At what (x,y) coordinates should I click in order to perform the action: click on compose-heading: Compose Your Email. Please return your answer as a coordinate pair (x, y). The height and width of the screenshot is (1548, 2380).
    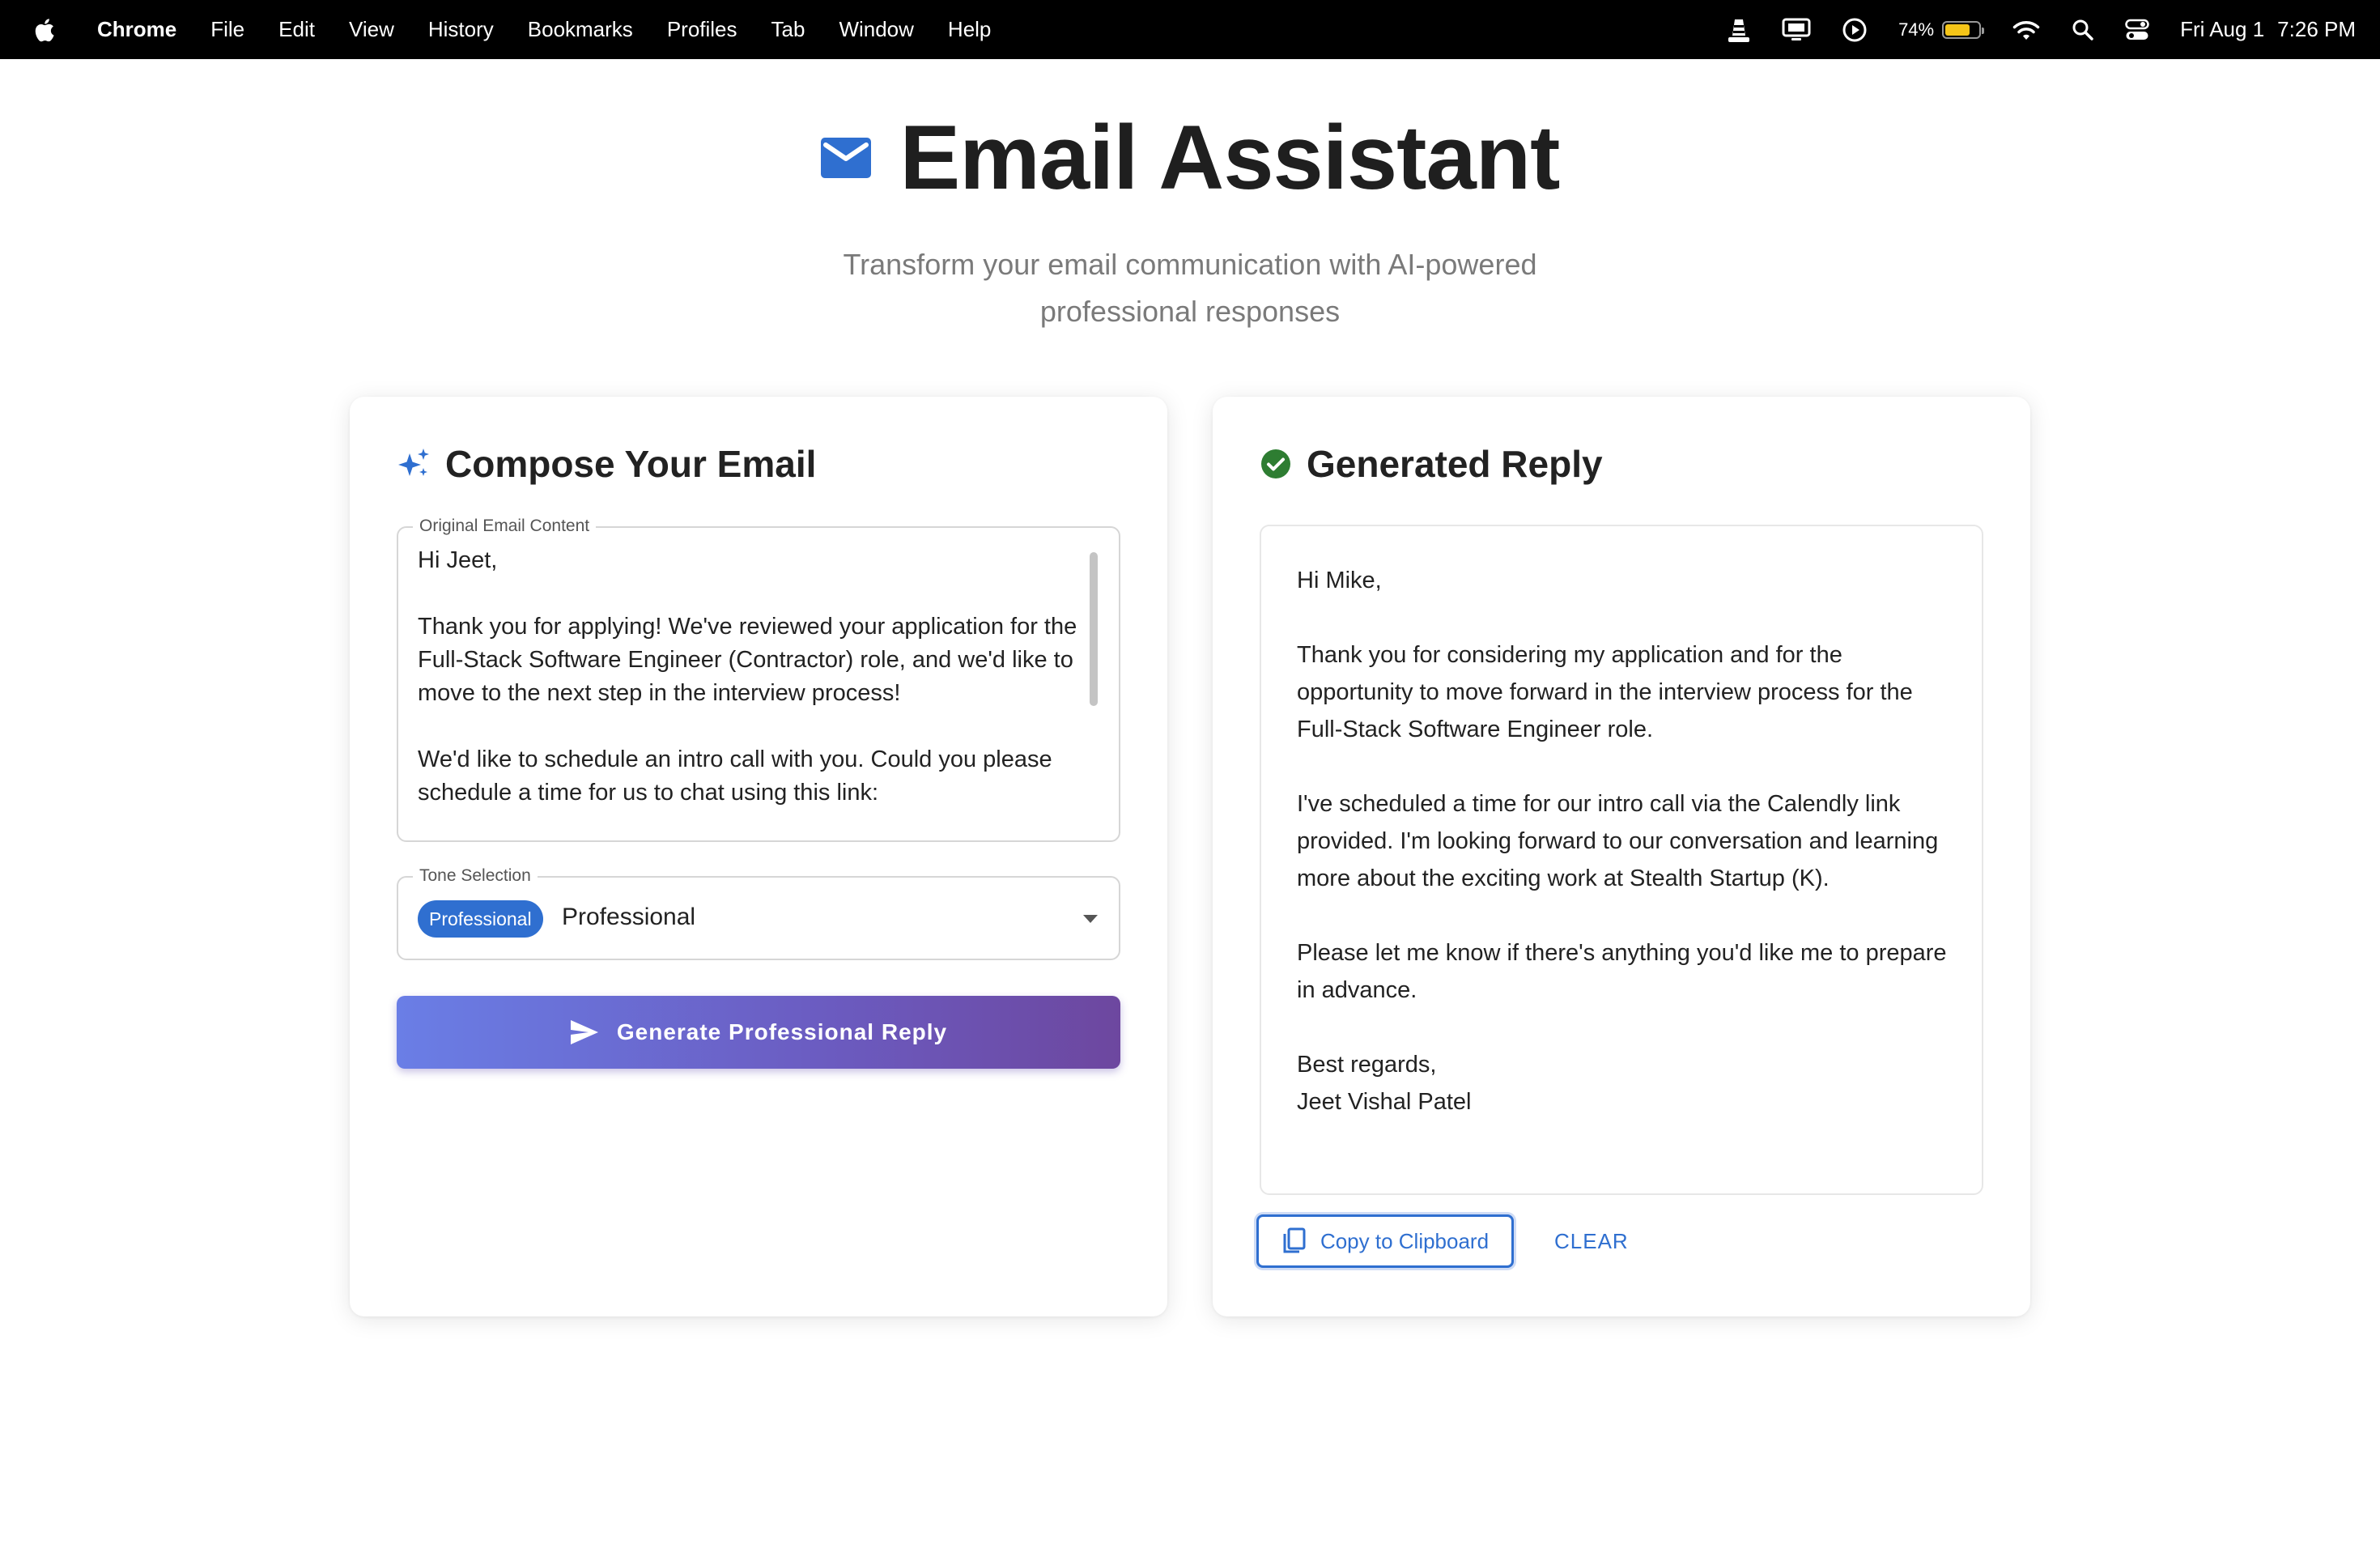
    Looking at the image, I should click on (631, 464).